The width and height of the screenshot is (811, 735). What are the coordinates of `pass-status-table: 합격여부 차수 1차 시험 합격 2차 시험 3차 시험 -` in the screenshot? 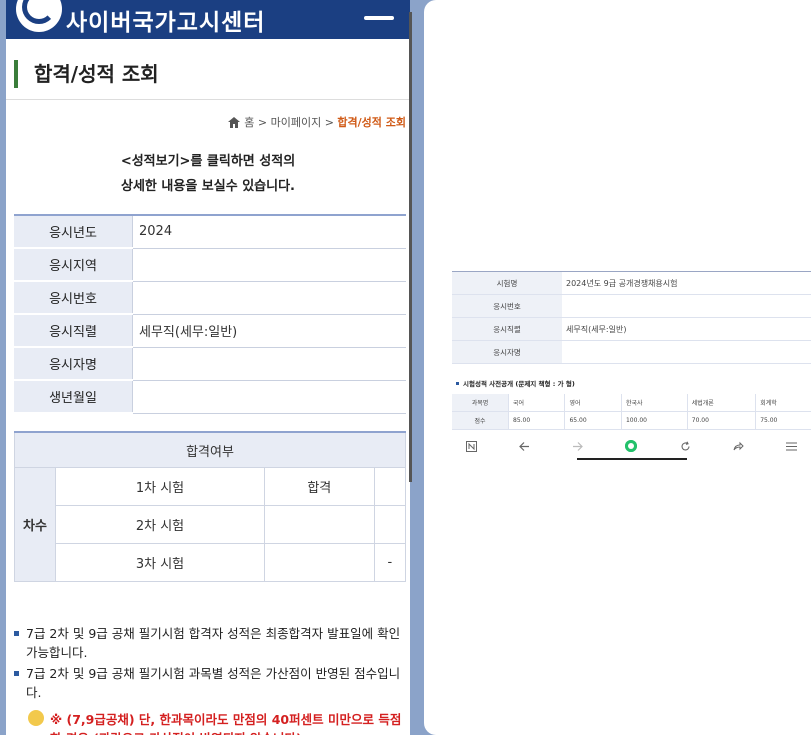 It's located at (210, 506).